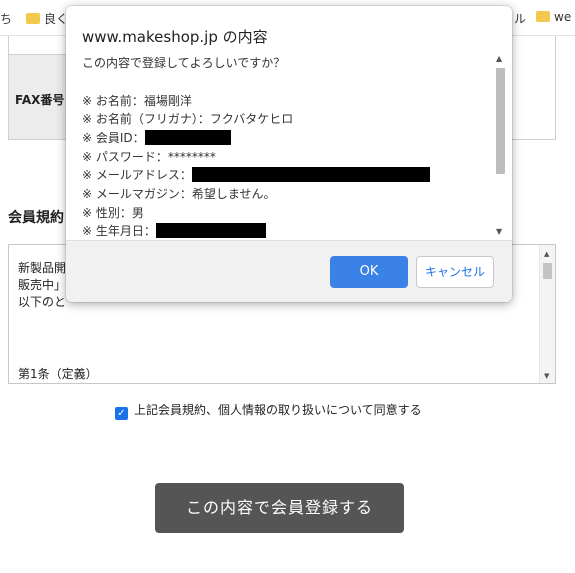 The image size is (575, 573). I want to click on register-submit-button: この内容で会員登録する, so click(279, 508).